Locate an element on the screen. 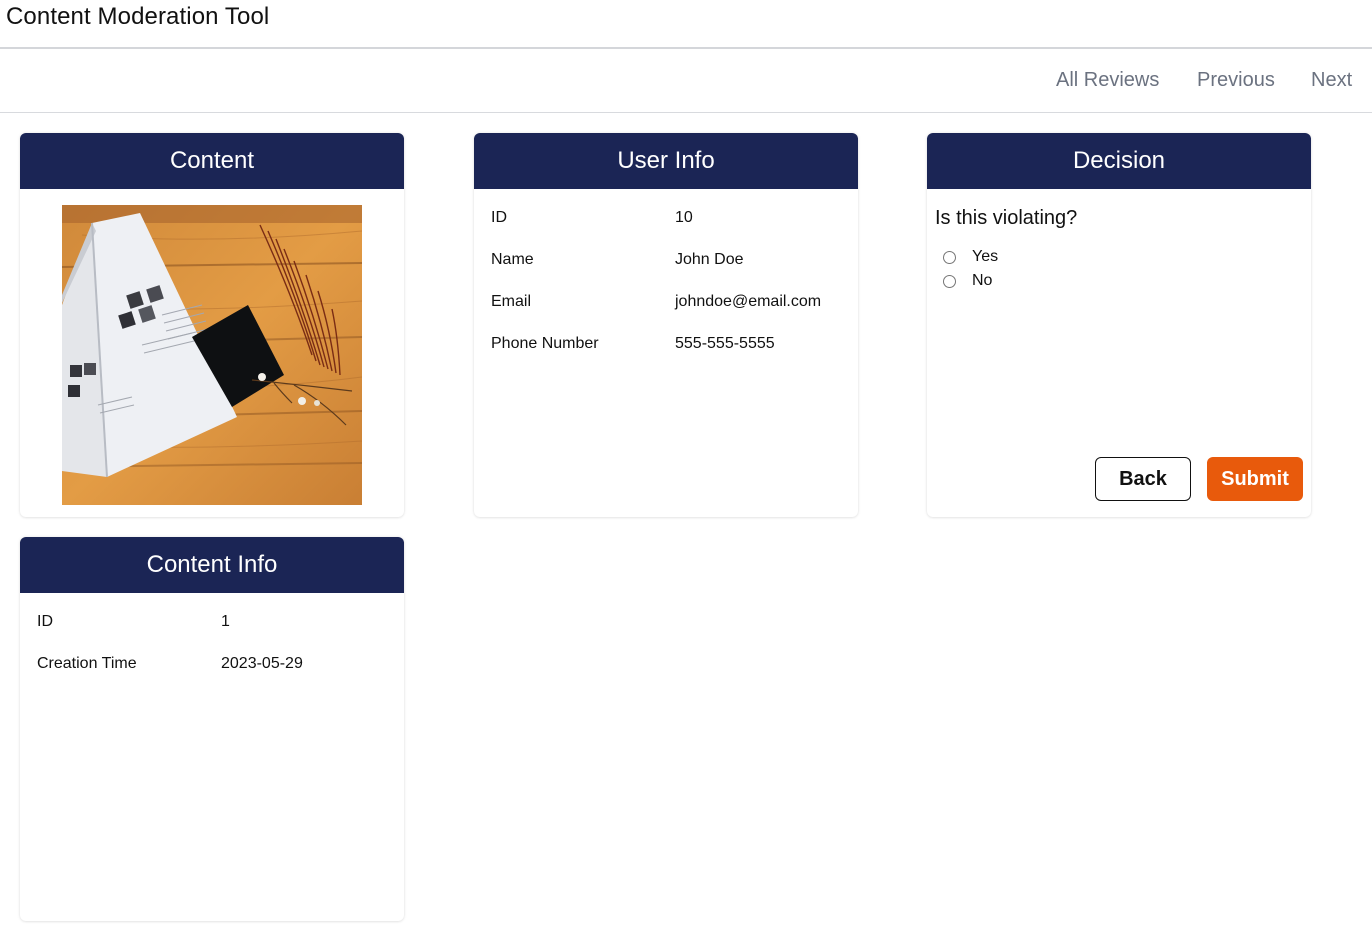  content-image is located at coordinates (212, 355).